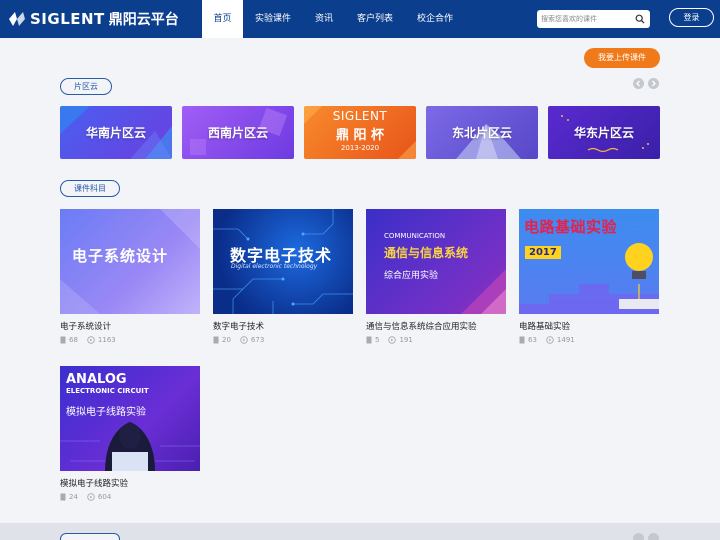  Describe the element at coordinates (377, 340) in the screenshot. I see `file-count: 5` at that location.